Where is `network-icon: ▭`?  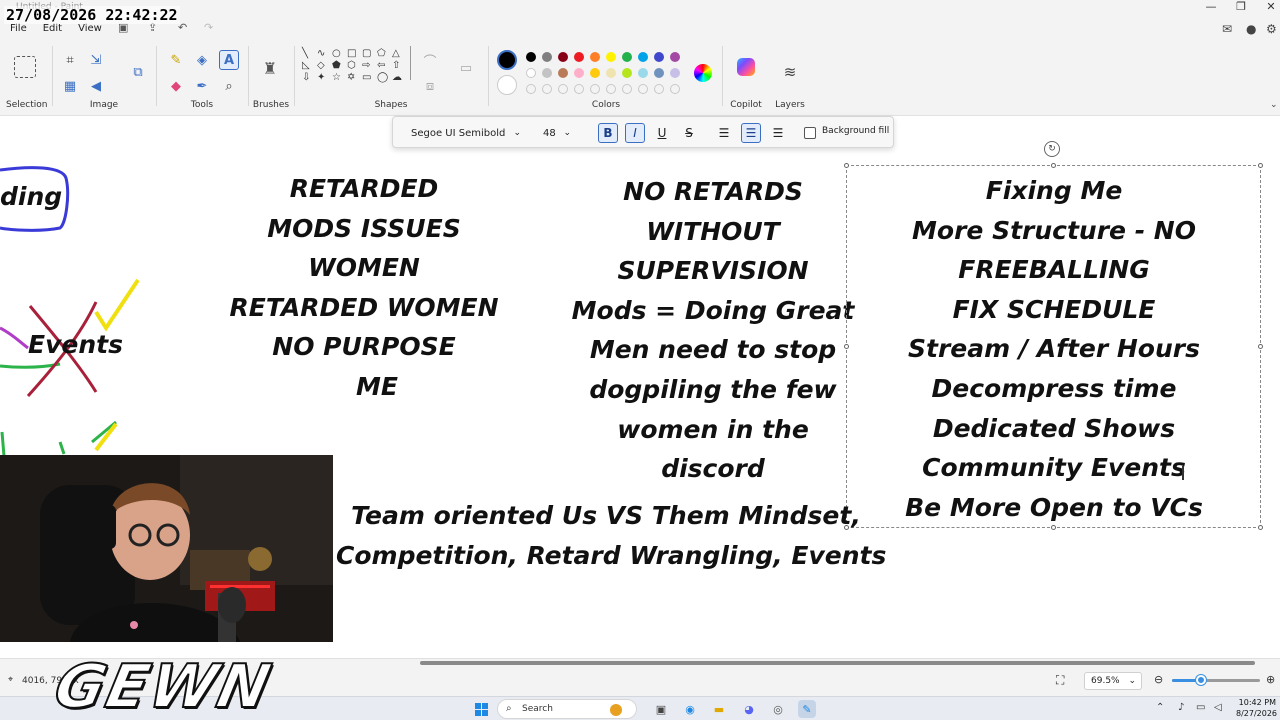
network-icon: ▭ is located at coordinates (1200, 707).